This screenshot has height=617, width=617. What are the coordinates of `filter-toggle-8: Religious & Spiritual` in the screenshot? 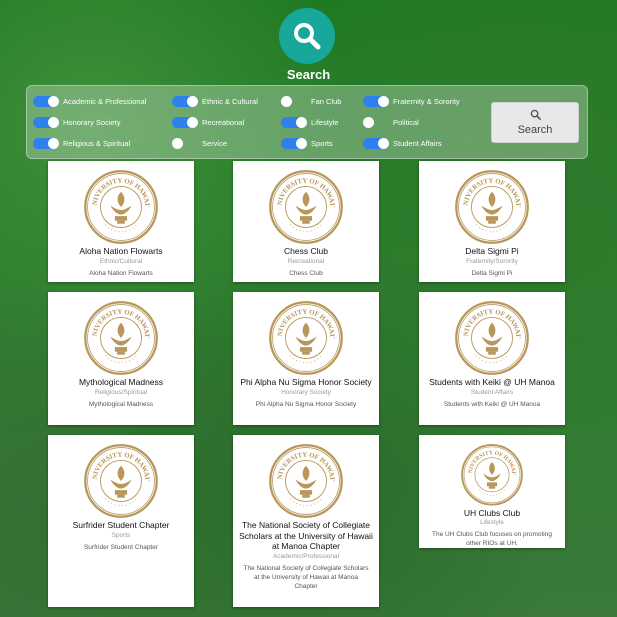 It's located at (81, 143).